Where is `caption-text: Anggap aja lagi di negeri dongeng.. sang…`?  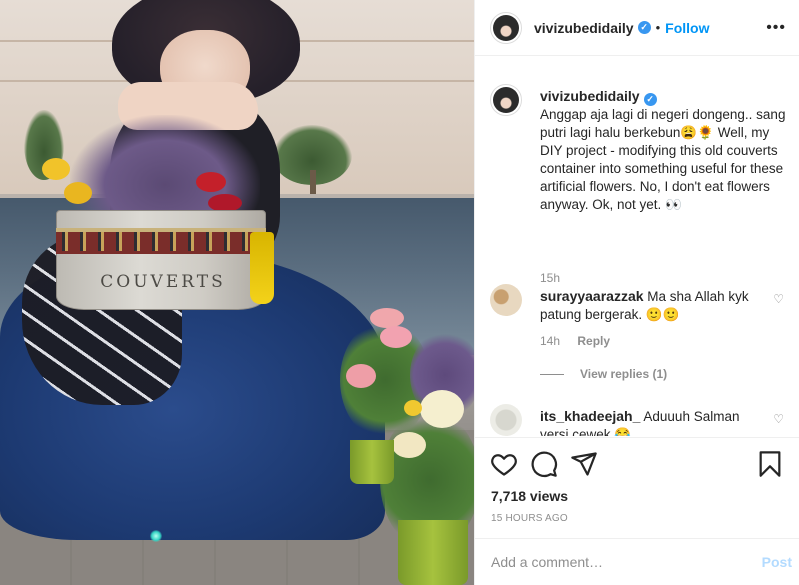 caption-text: Anggap aja lagi di negeri dongeng.. sang… is located at coordinates (663, 159).